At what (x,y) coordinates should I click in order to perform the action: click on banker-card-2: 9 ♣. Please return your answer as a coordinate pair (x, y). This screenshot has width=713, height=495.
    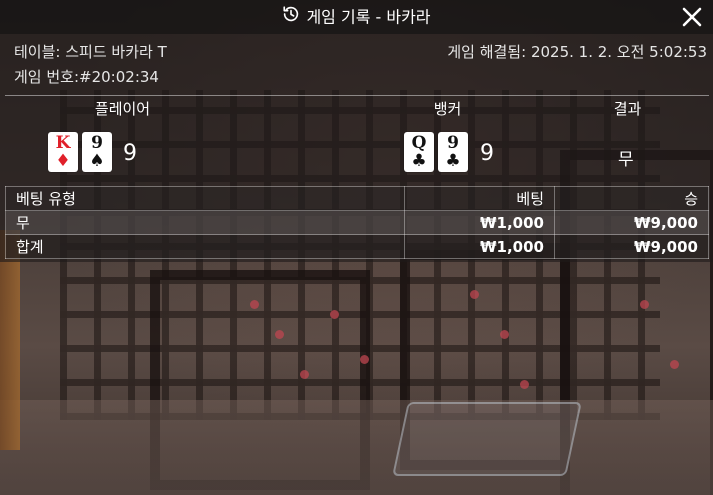
    Looking at the image, I should click on (453, 152).